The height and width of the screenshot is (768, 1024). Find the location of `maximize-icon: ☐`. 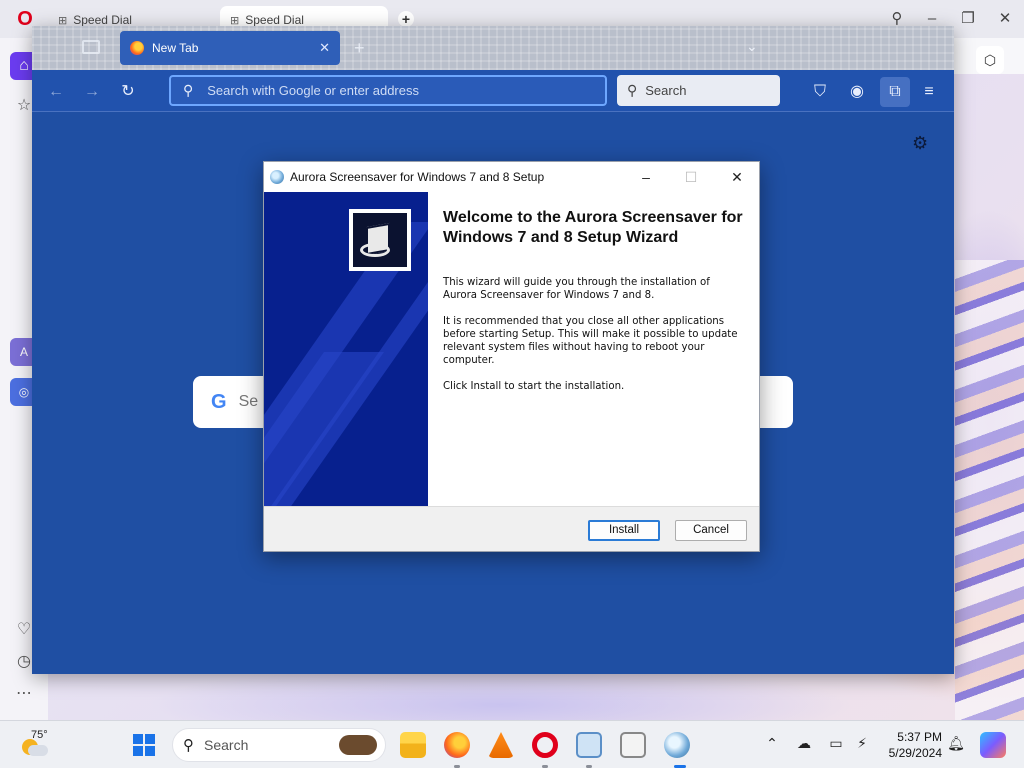

maximize-icon: ☐ is located at coordinates (691, 177).